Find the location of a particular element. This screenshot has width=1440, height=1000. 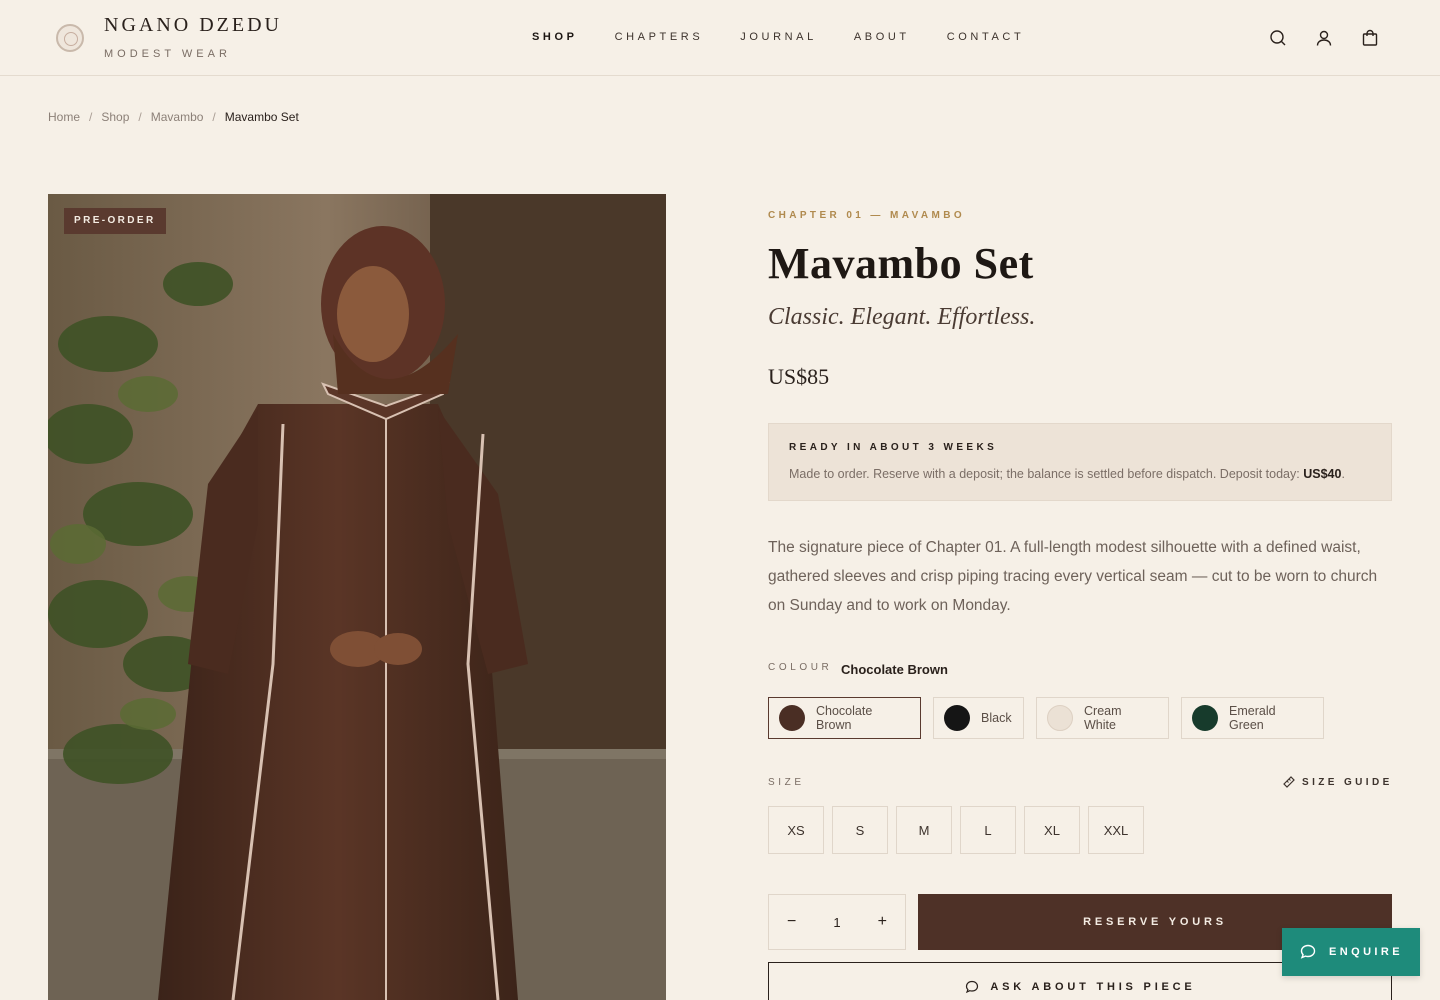

colour-option-emerald-green: Emerald Green is located at coordinates (1252, 718).